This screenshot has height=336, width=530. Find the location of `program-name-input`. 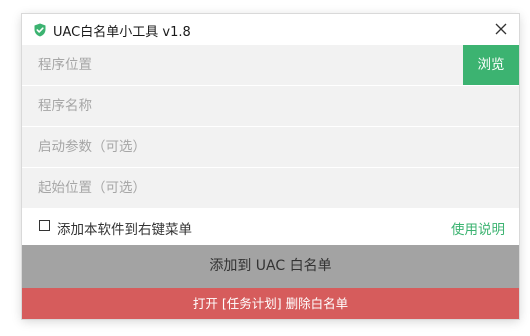

program-name-input is located at coordinates (270, 106).